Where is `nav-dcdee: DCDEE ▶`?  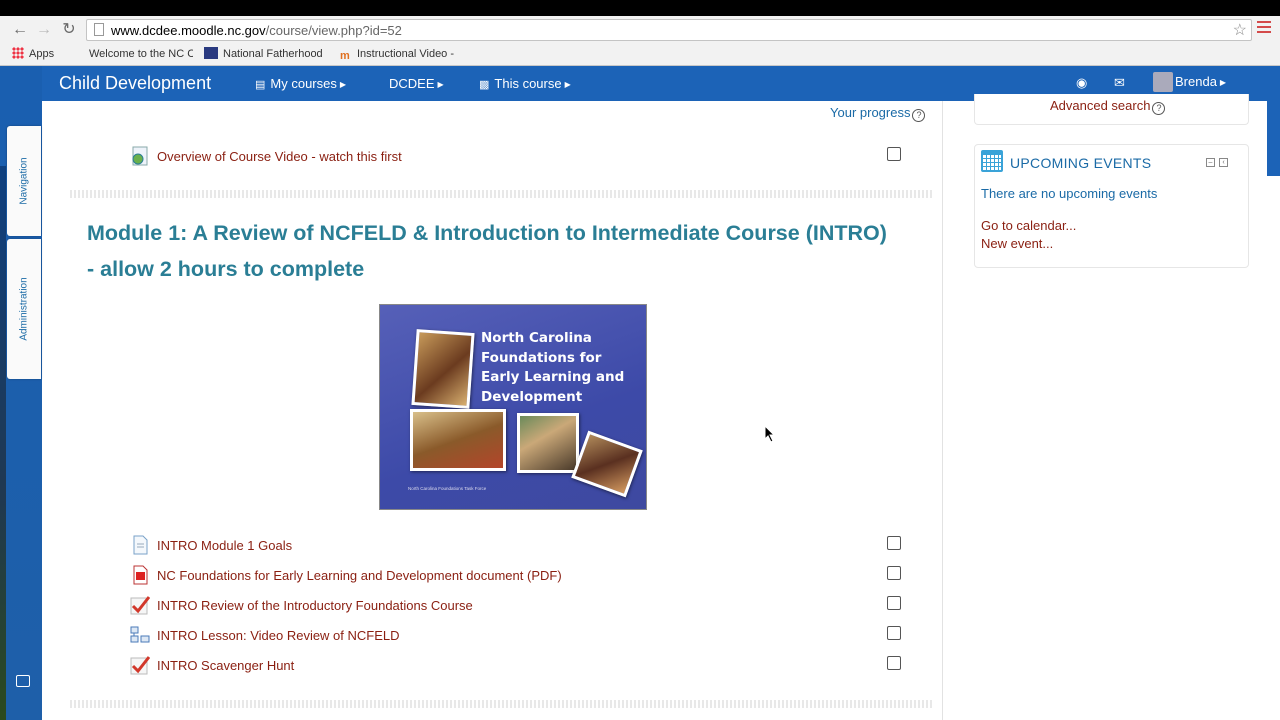
nav-dcdee: DCDEE ▶ is located at coordinates (416, 83).